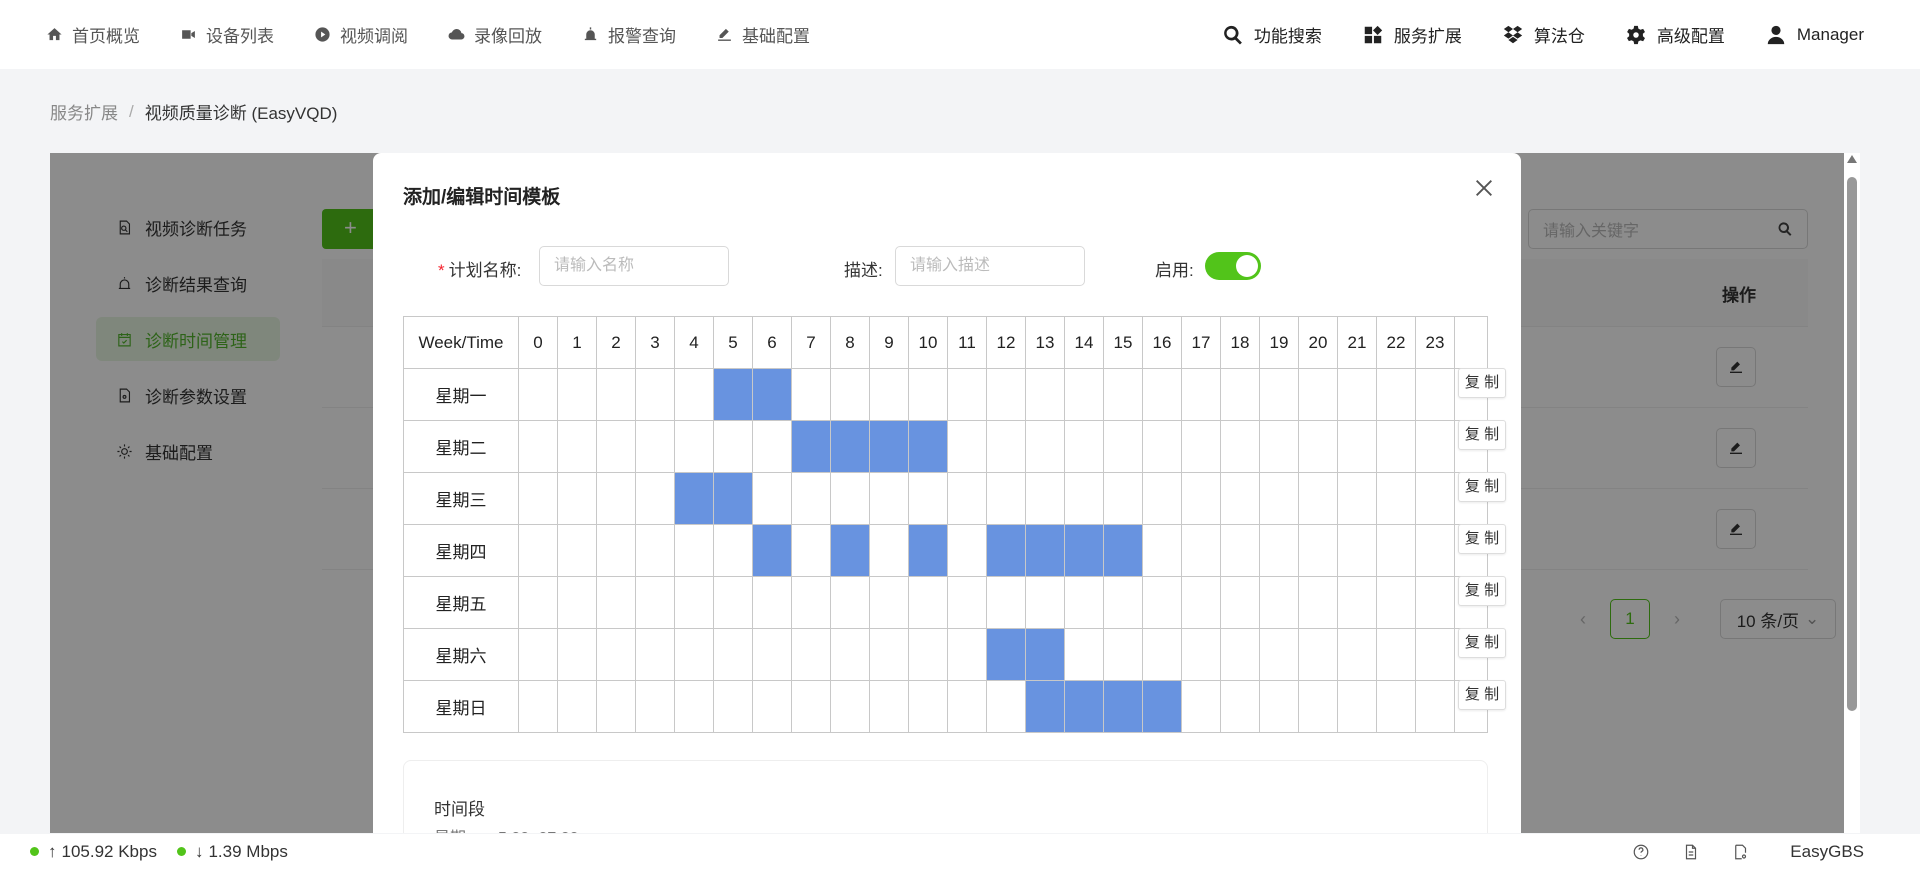  What do you see at coordinates (1741, 852) in the screenshot?
I see `doc-settings-icon` at bounding box center [1741, 852].